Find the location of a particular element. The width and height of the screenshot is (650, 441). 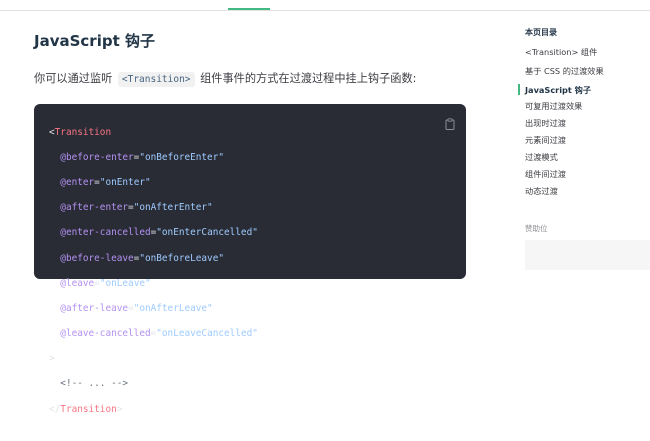

code-attr: @before-enter is located at coordinates (97, 157).